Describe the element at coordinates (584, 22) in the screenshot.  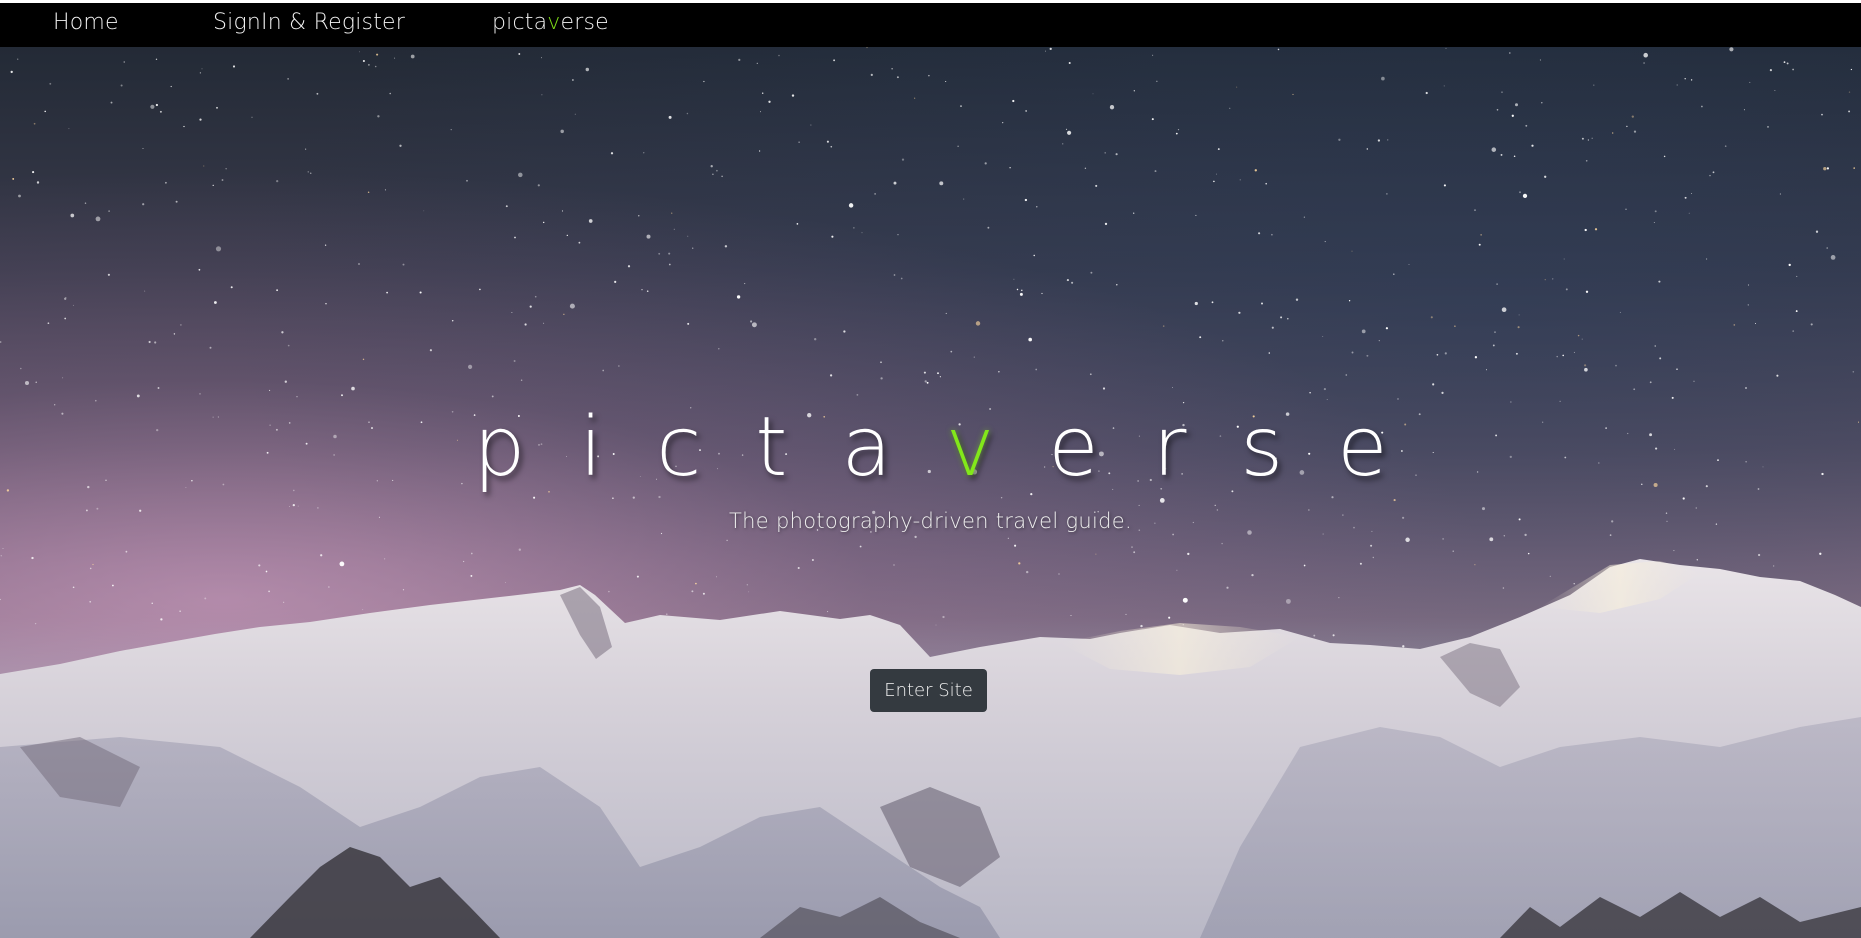
I see `nav-brand-suffix: erse` at that location.